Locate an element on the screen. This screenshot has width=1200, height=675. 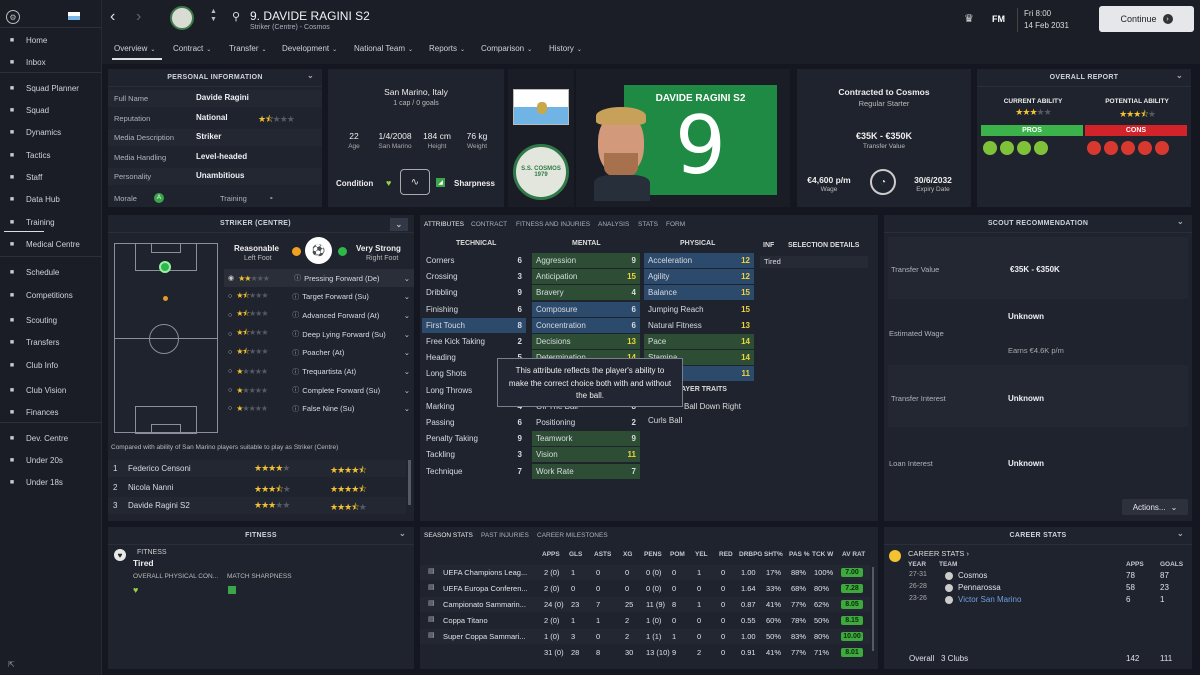
attribute-row: Jumping Reach 15 is located at coordinates (699, 309).